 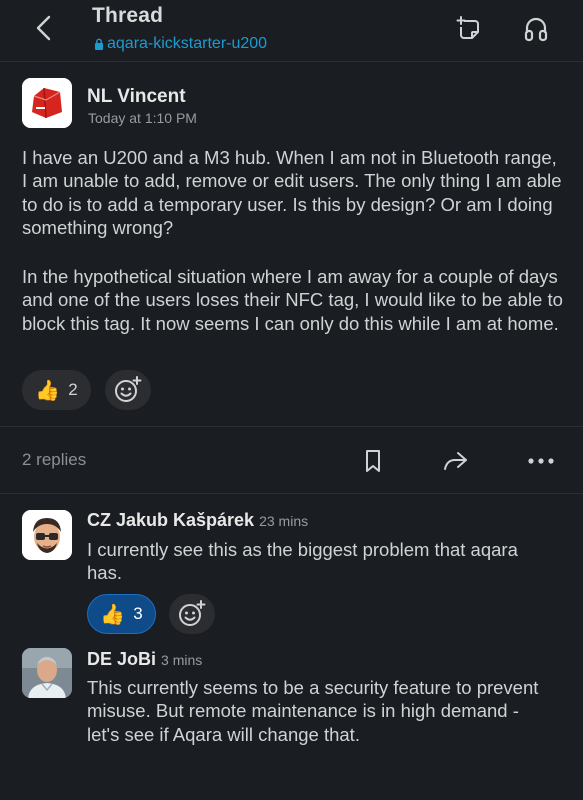 I want to click on more-actions-button, so click(x=541, y=461).